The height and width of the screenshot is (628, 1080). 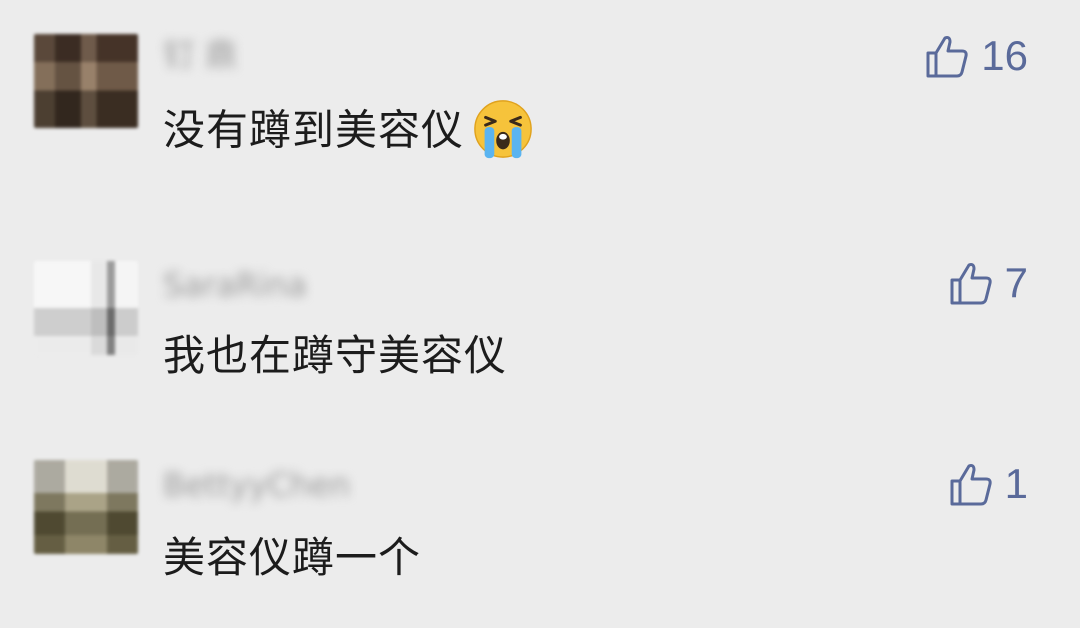 I want to click on comment-text: 我也在蹲守美容仪, so click(x=335, y=355).